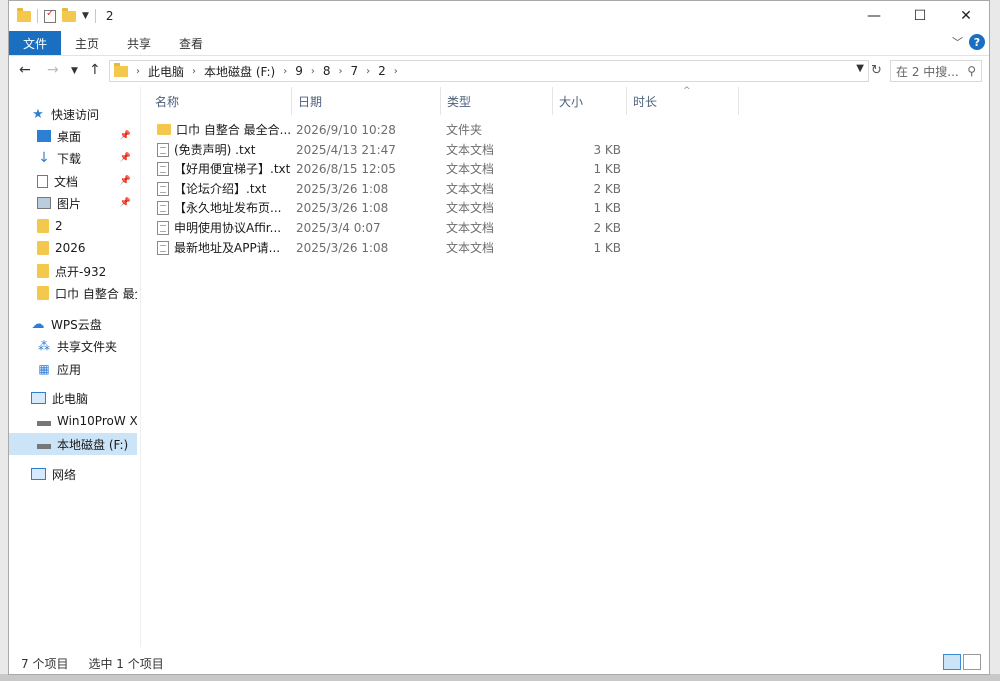 The width and height of the screenshot is (1000, 681). I want to click on file-row: 最新地址及APP请... 2025/3/26 1:08 文本文档 1 KB, so click(569, 247).